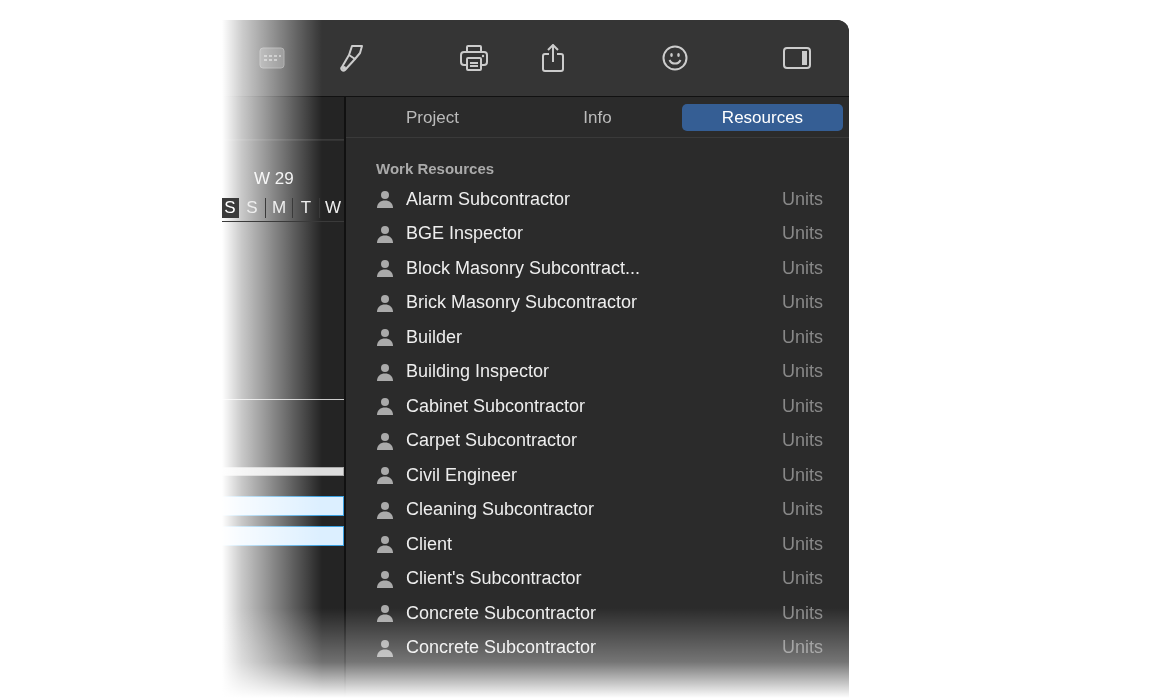  What do you see at coordinates (675, 58) in the screenshot?
I see `smiley-icon` at bounding box center [675, 58].